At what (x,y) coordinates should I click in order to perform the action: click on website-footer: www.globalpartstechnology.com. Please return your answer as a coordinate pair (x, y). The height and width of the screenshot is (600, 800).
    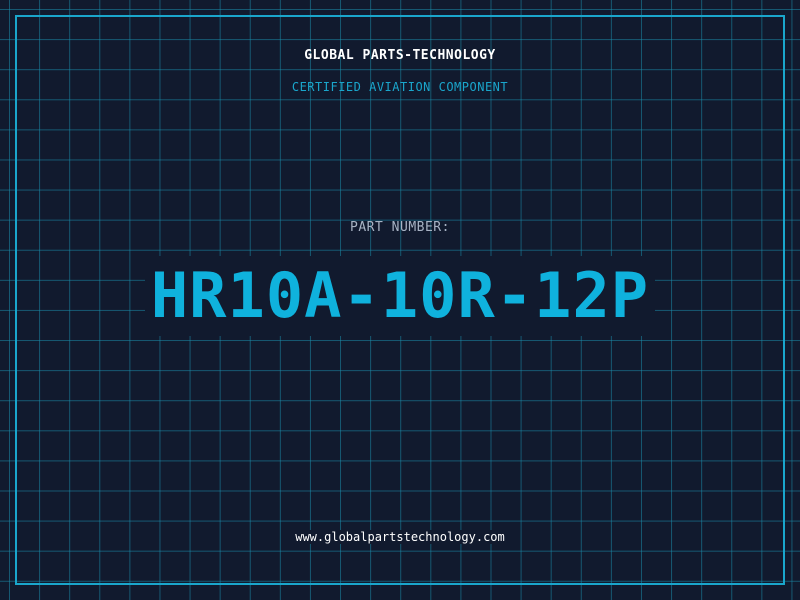
    Looking at the image, I should click on (400, 537).